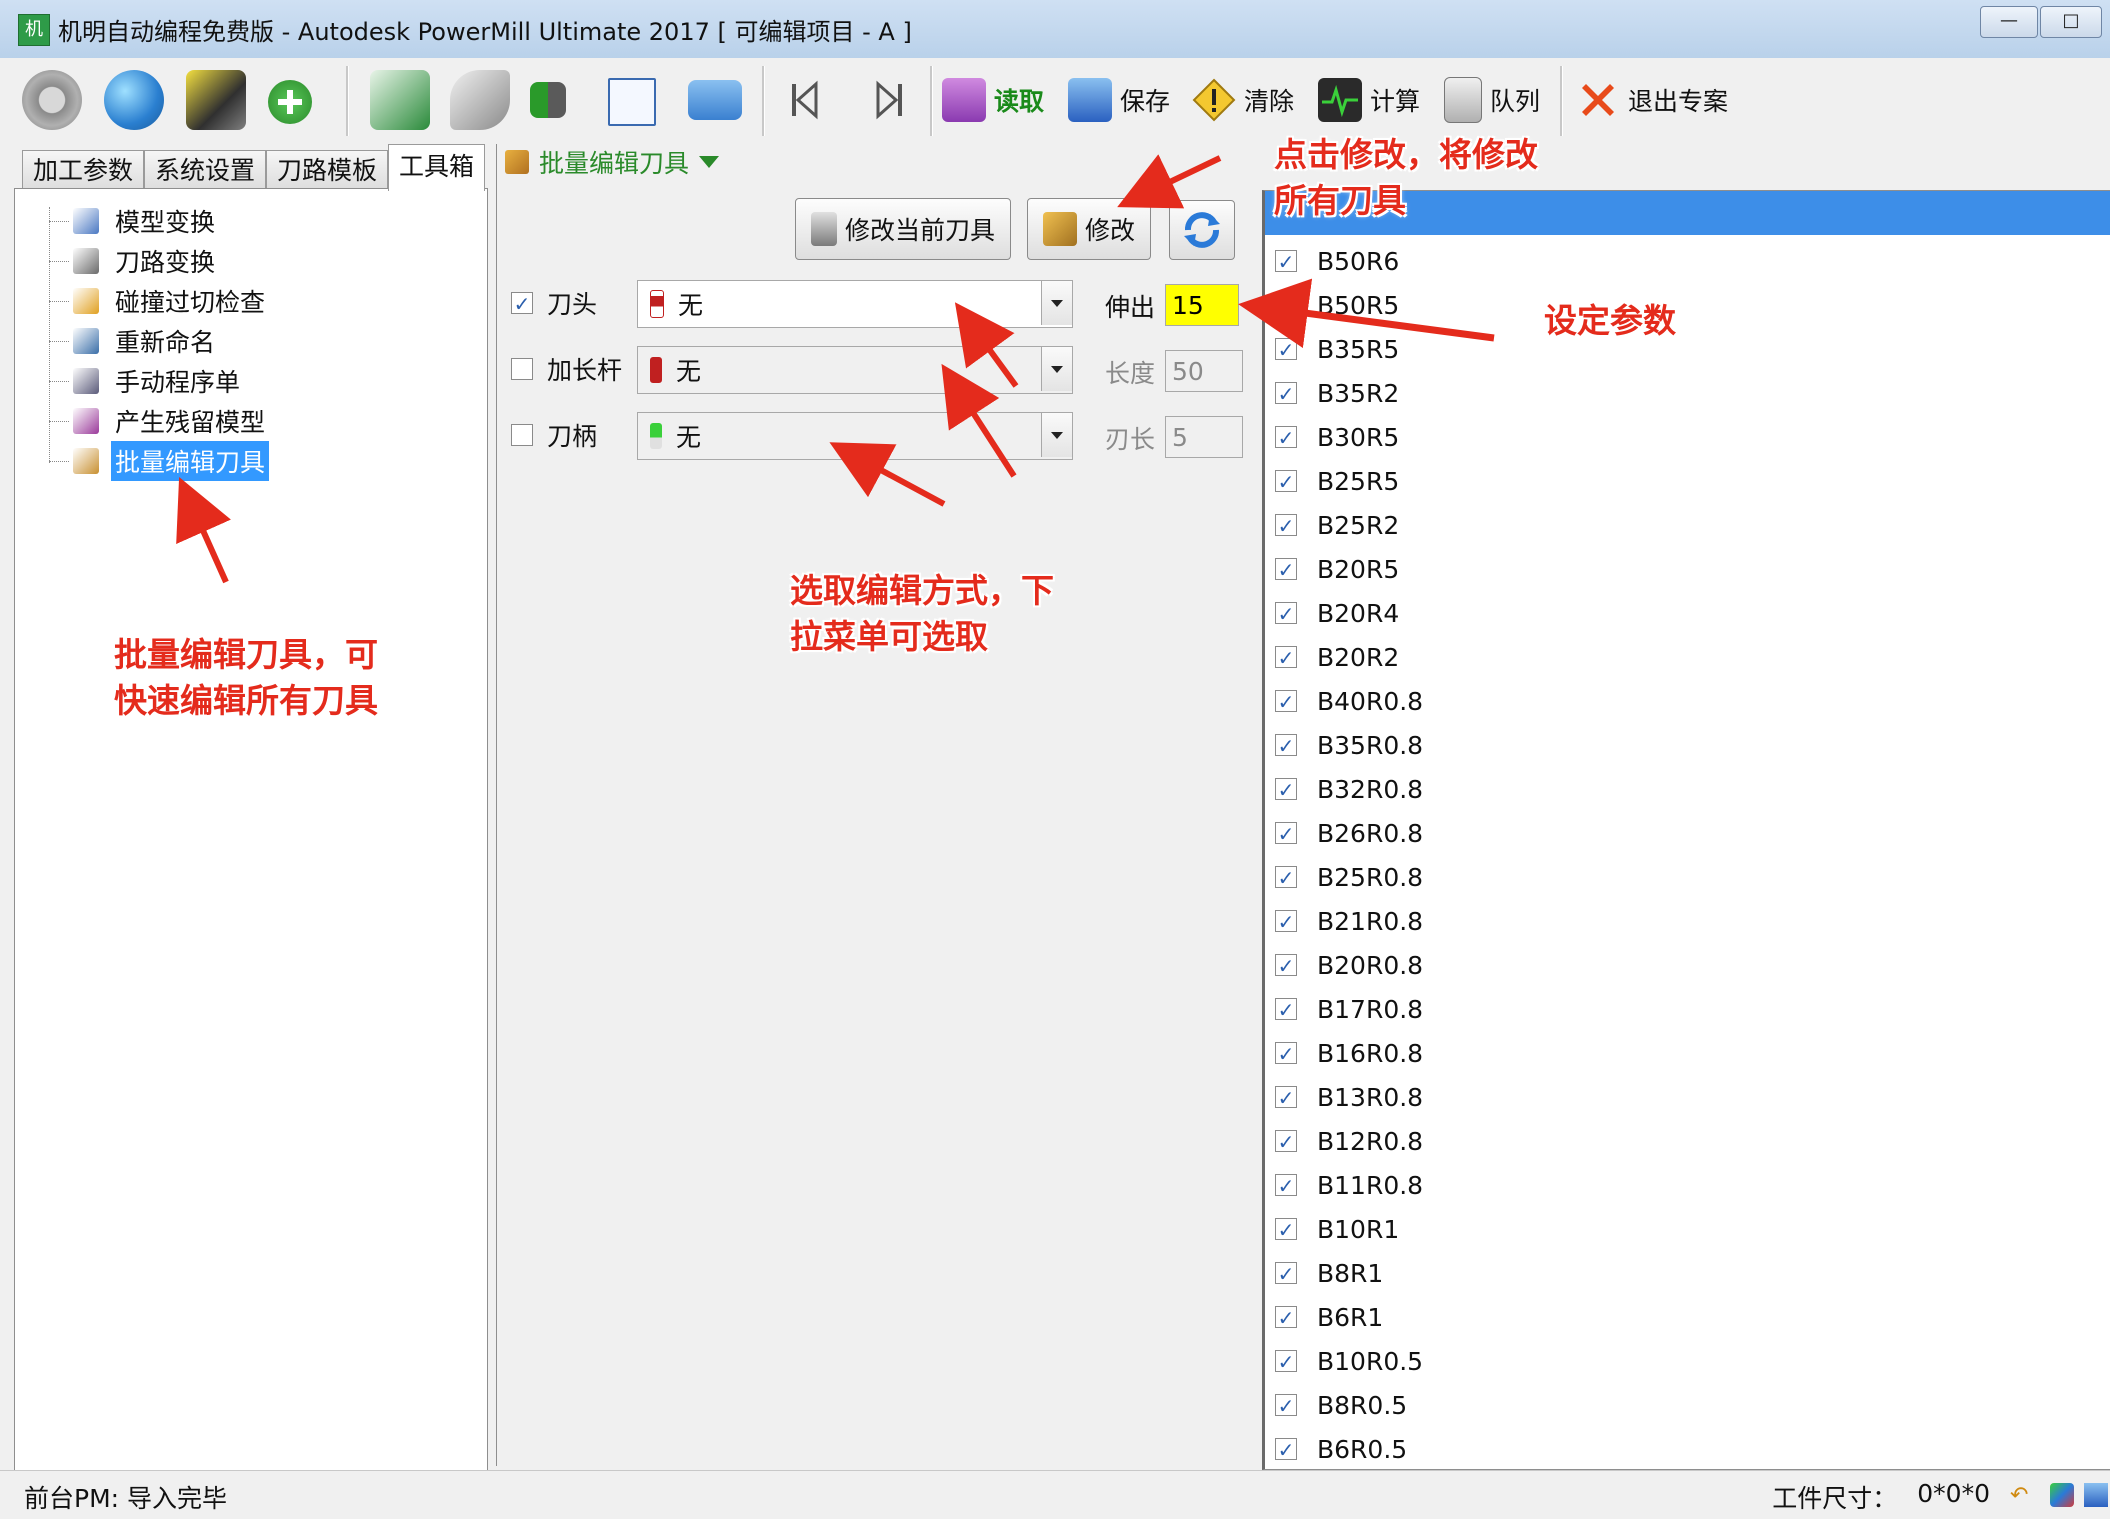  I want to click on maximize-button: □, so click(2071, 22).